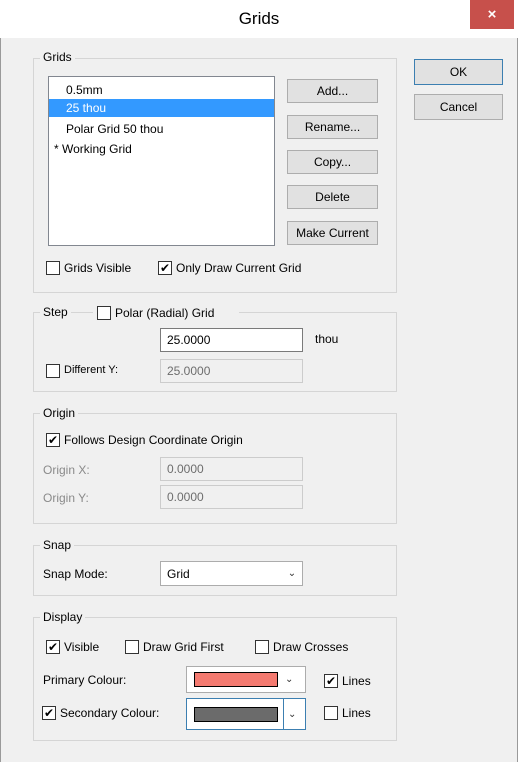 The height and width of the screenshot is (762, 518). What do you see at coordinates (57, 545) in the screenshot?
I see `snap-legend: Snap` at bounding box center [57, 545].